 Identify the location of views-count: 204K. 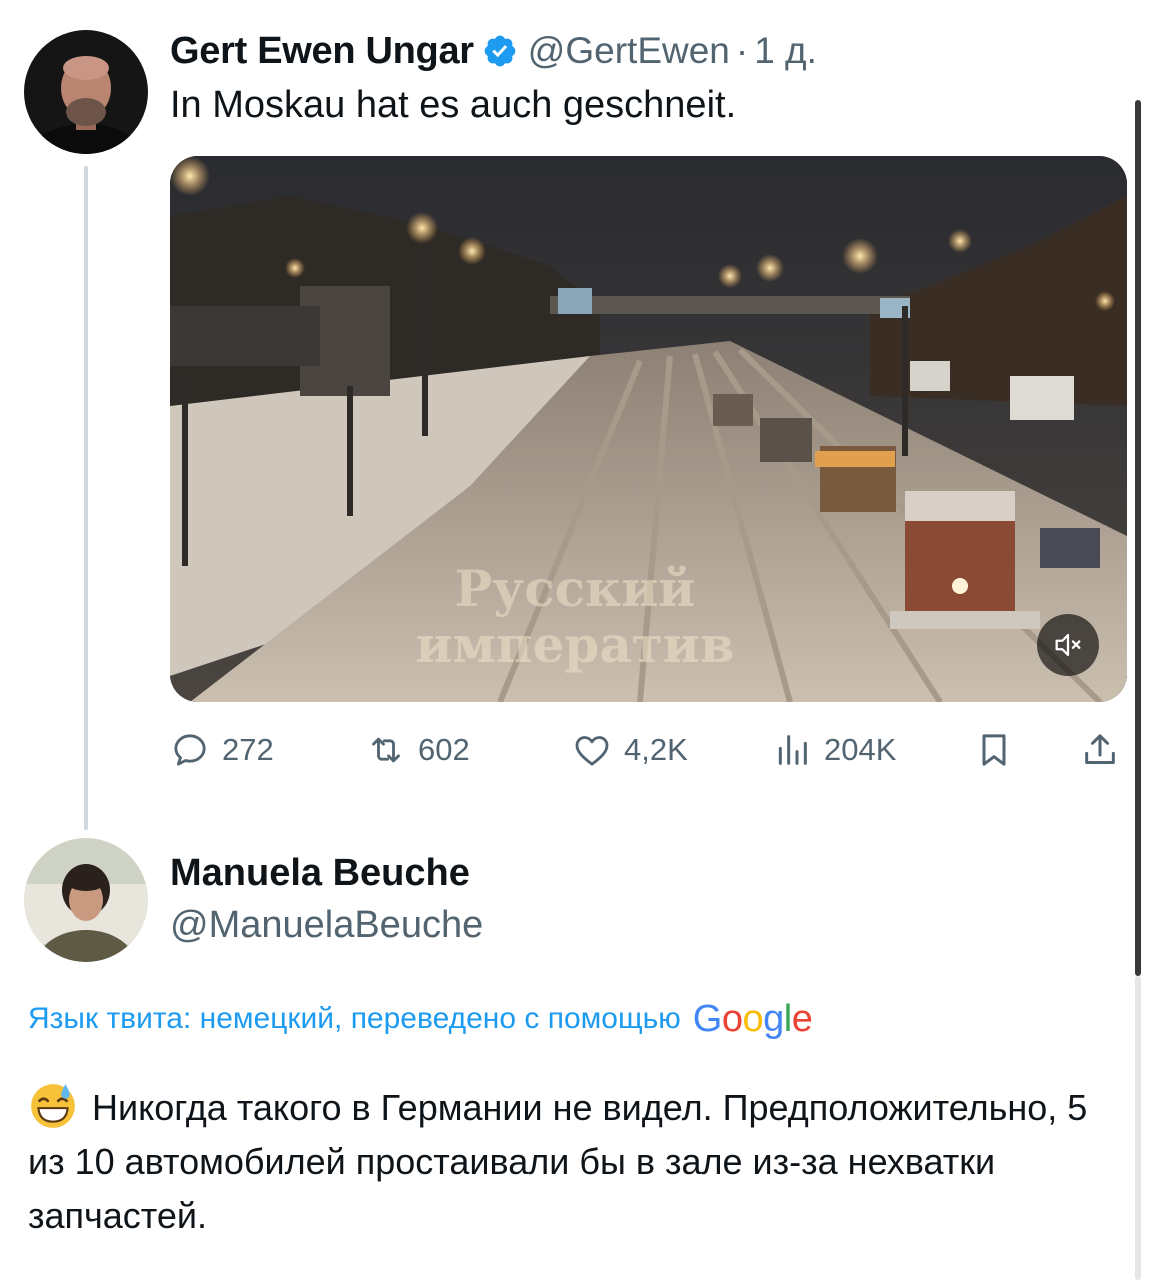
(860, 749).